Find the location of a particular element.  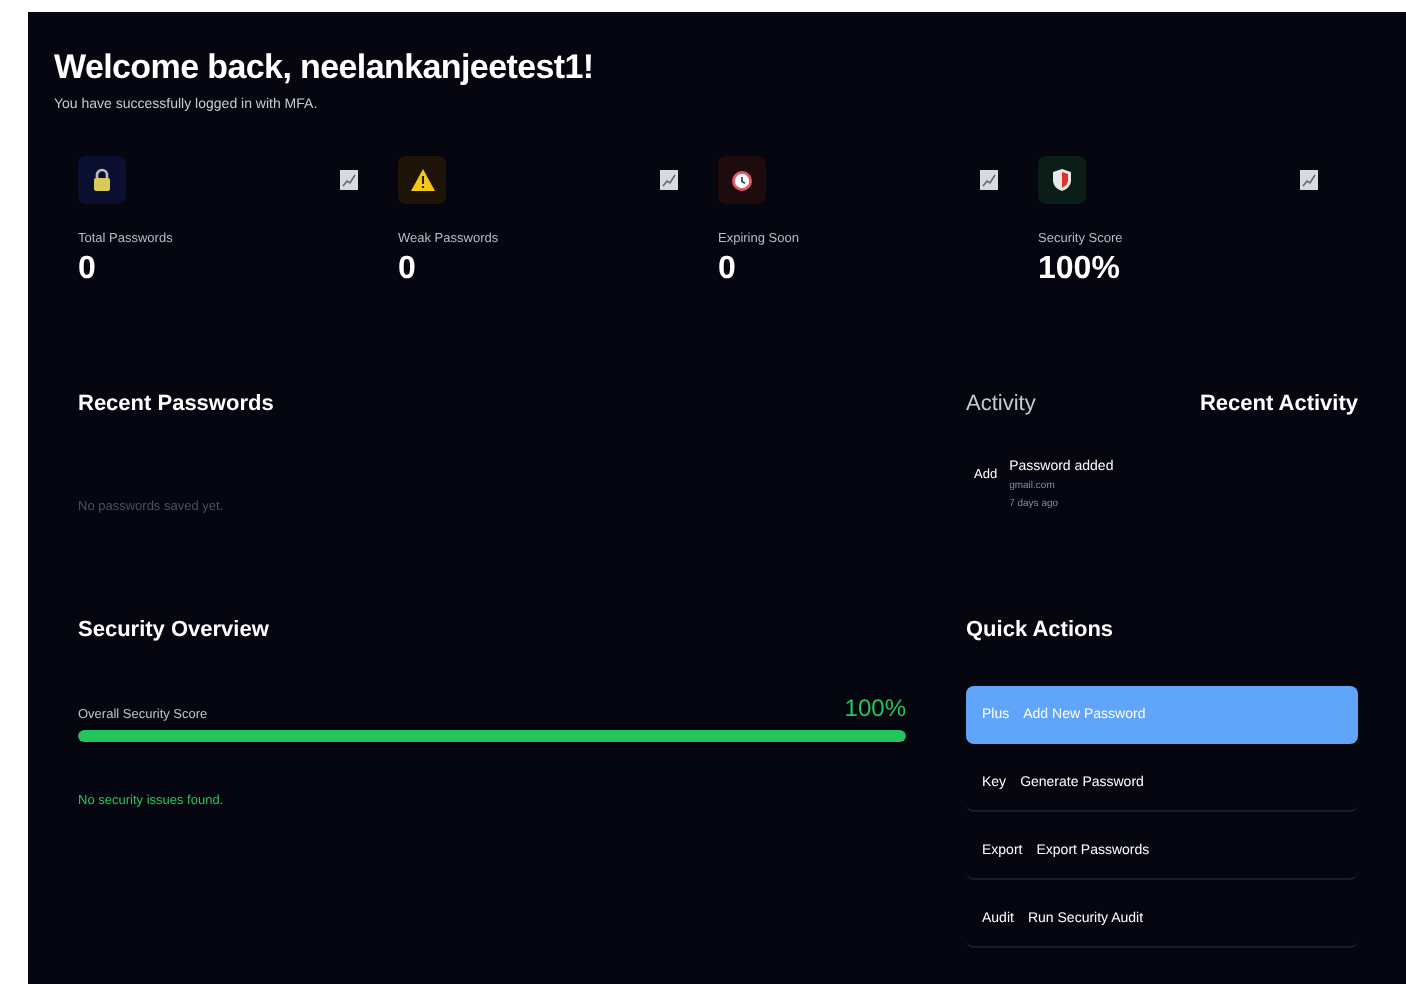

section-title: Recent Activity is located at coordinates (1278, 404).